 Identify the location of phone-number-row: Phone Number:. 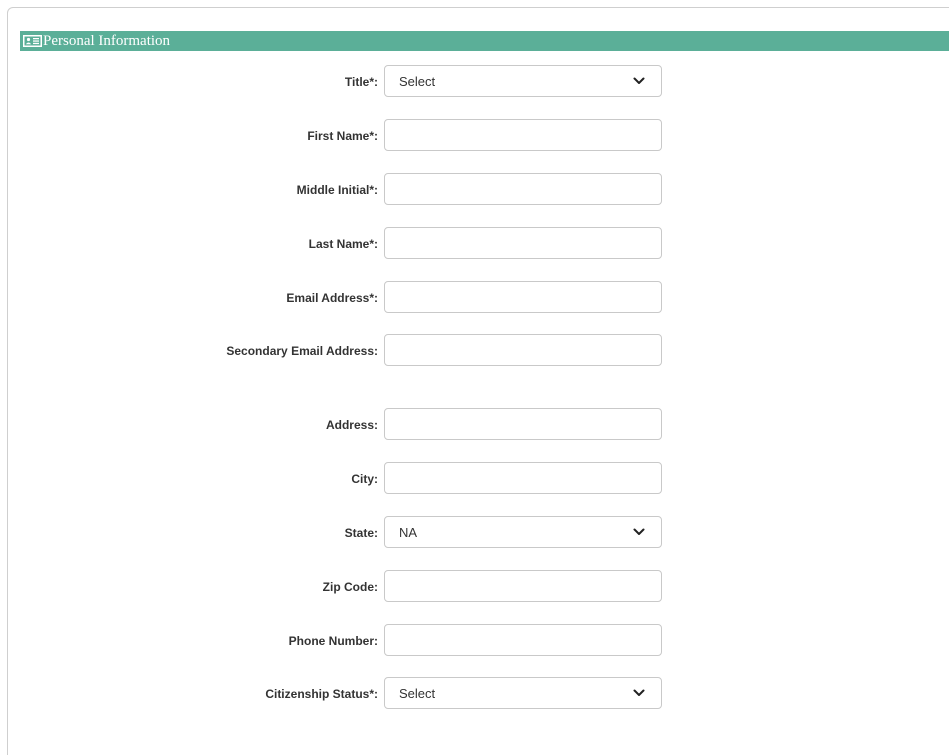
(474, 641).